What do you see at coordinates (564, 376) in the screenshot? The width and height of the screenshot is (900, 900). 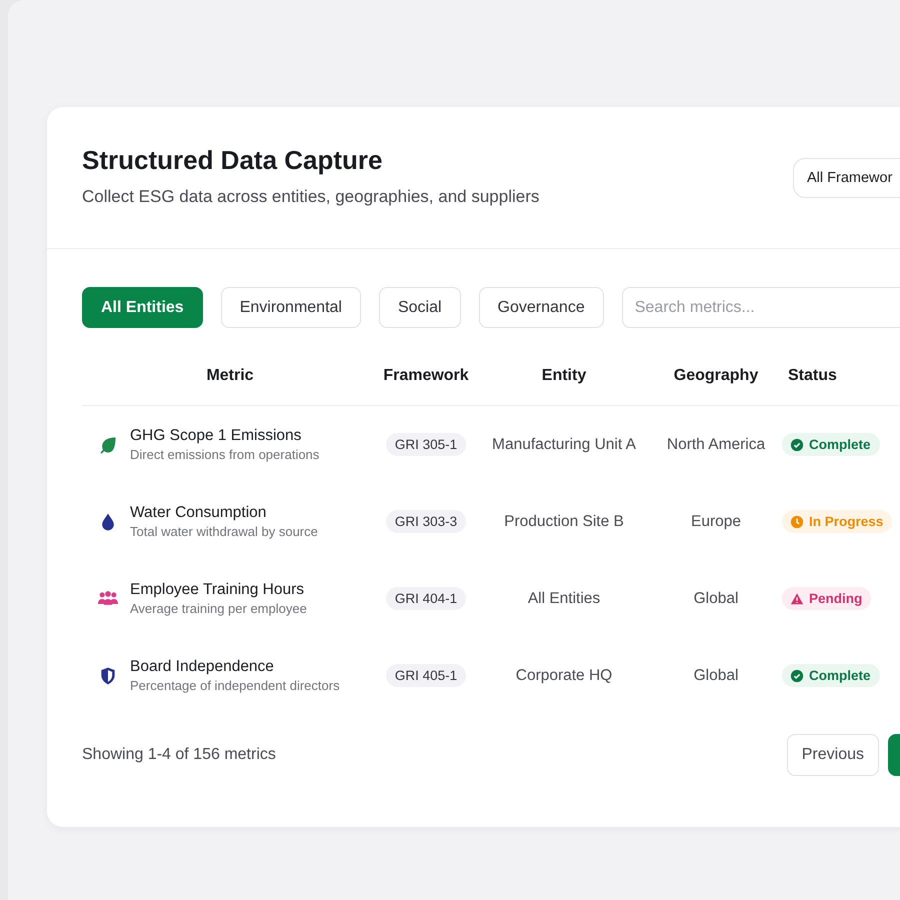 I see `column-header: Entity` at bounding box center [564, 376].